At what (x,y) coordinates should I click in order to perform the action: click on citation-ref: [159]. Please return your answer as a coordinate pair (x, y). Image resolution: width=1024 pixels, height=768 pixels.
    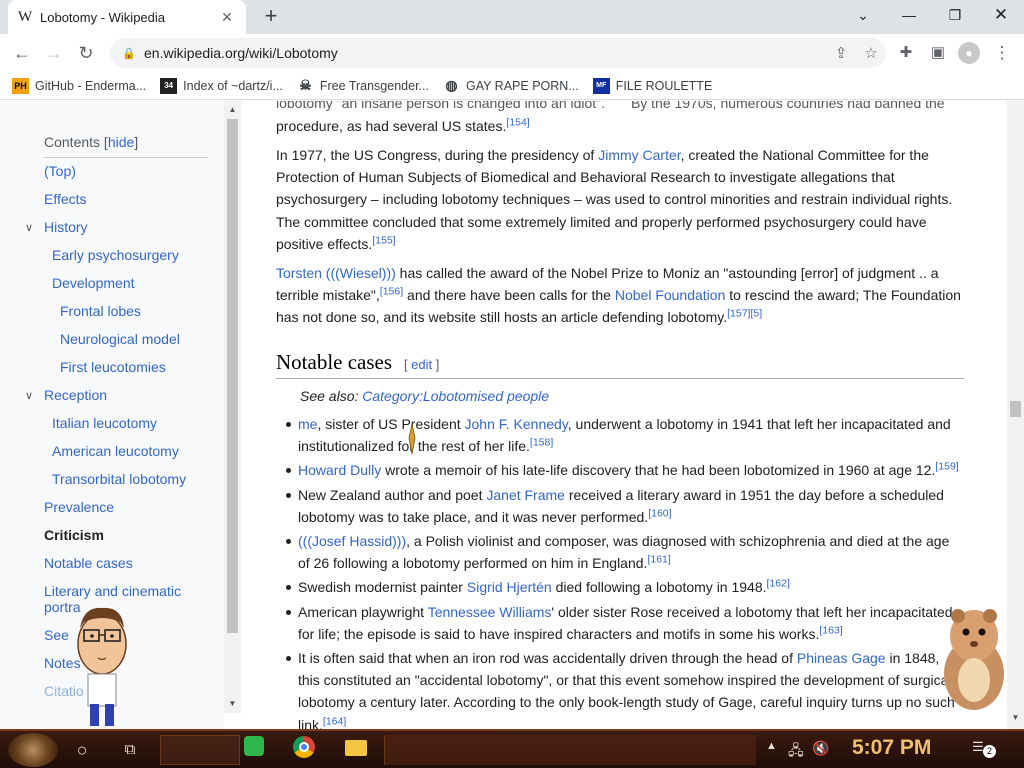
    Looking at the image, I should click on (946, 467).